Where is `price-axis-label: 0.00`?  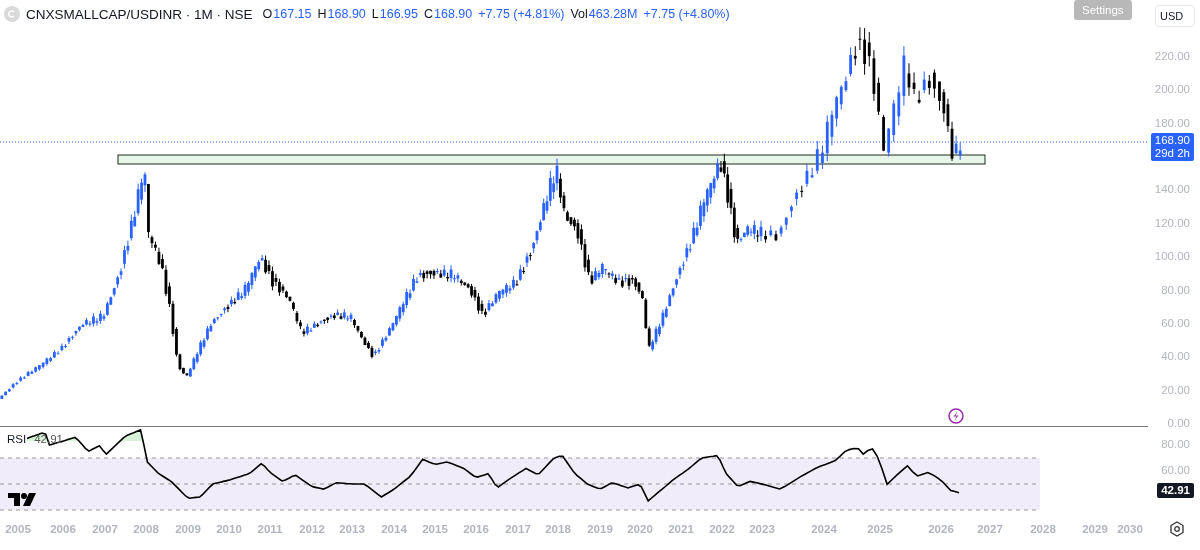 price-axis-label: 0.00 is located at coordinates (1178, 423).